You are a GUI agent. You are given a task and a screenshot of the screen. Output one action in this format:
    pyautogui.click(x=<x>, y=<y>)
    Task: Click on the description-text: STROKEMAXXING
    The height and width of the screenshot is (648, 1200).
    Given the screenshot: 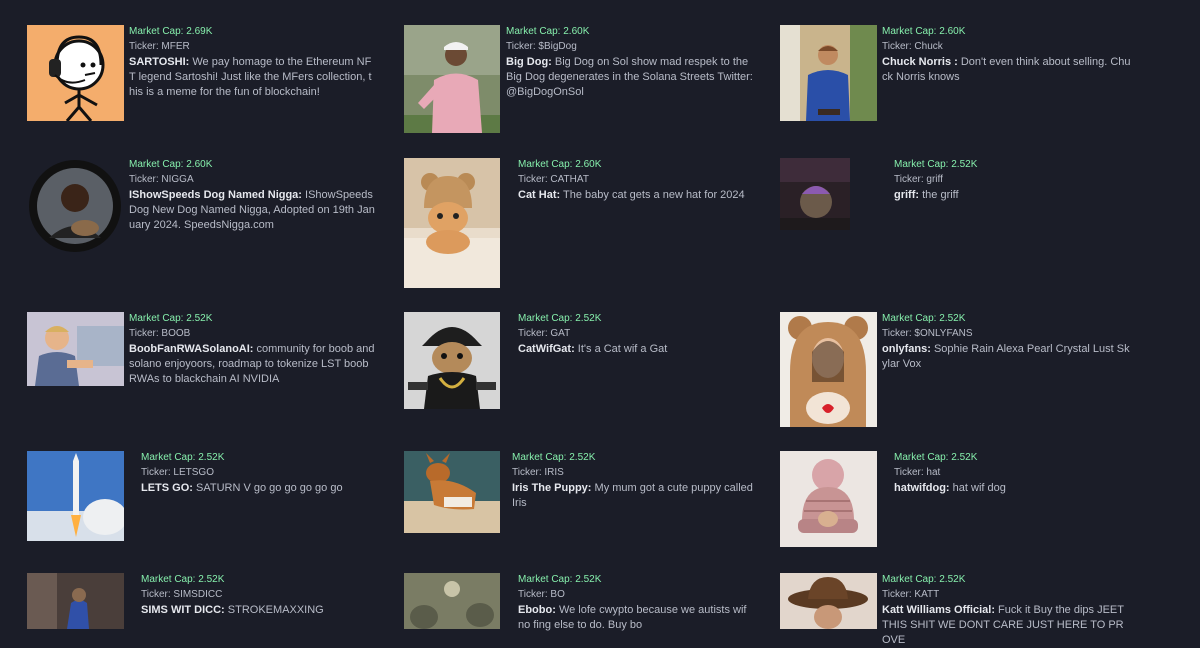 What is the action you would take?
    pyautogui.click(x=275, y=610)
    